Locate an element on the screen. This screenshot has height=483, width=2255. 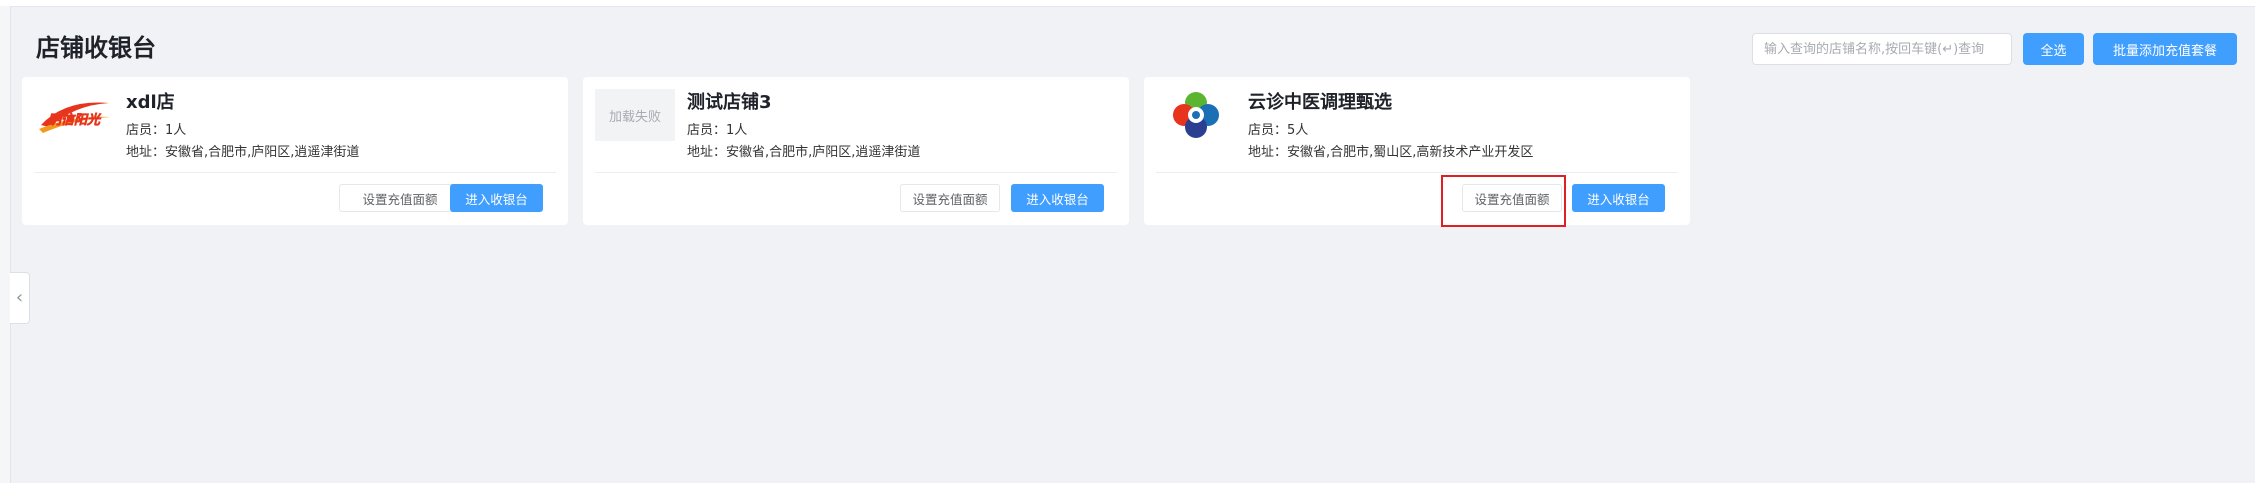
clover-logo-icon is located at coordinates (1196, 115).